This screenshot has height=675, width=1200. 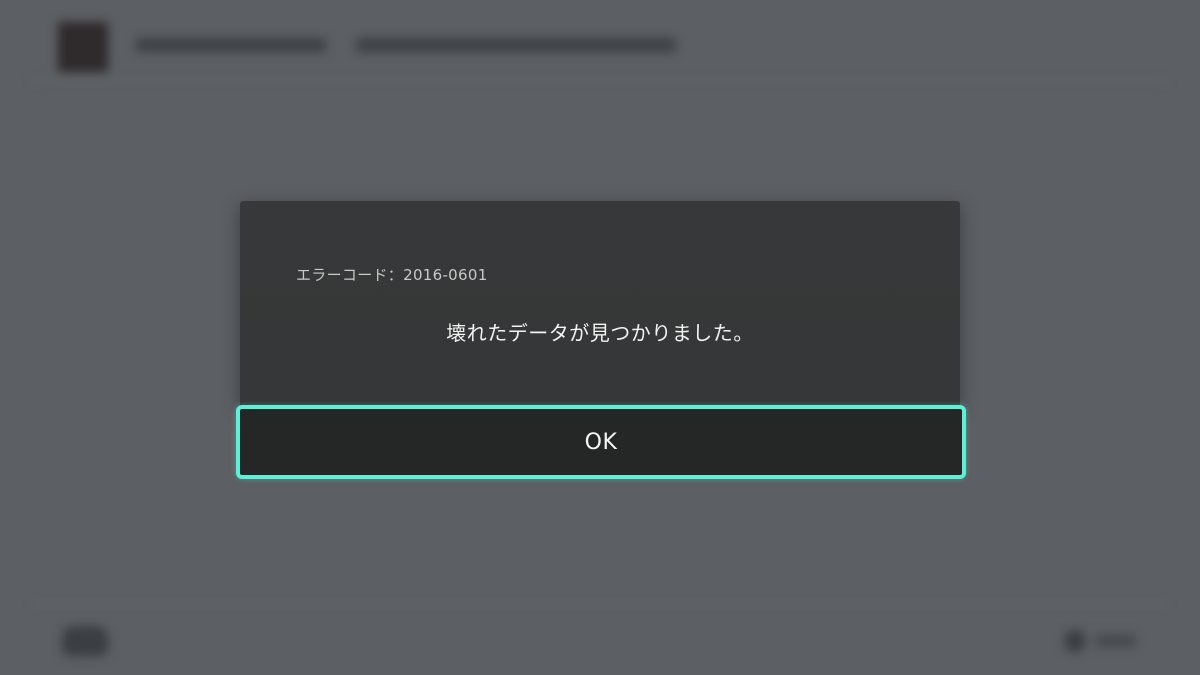 I want to click on background-title-blurred, so click(x=406, y=45).